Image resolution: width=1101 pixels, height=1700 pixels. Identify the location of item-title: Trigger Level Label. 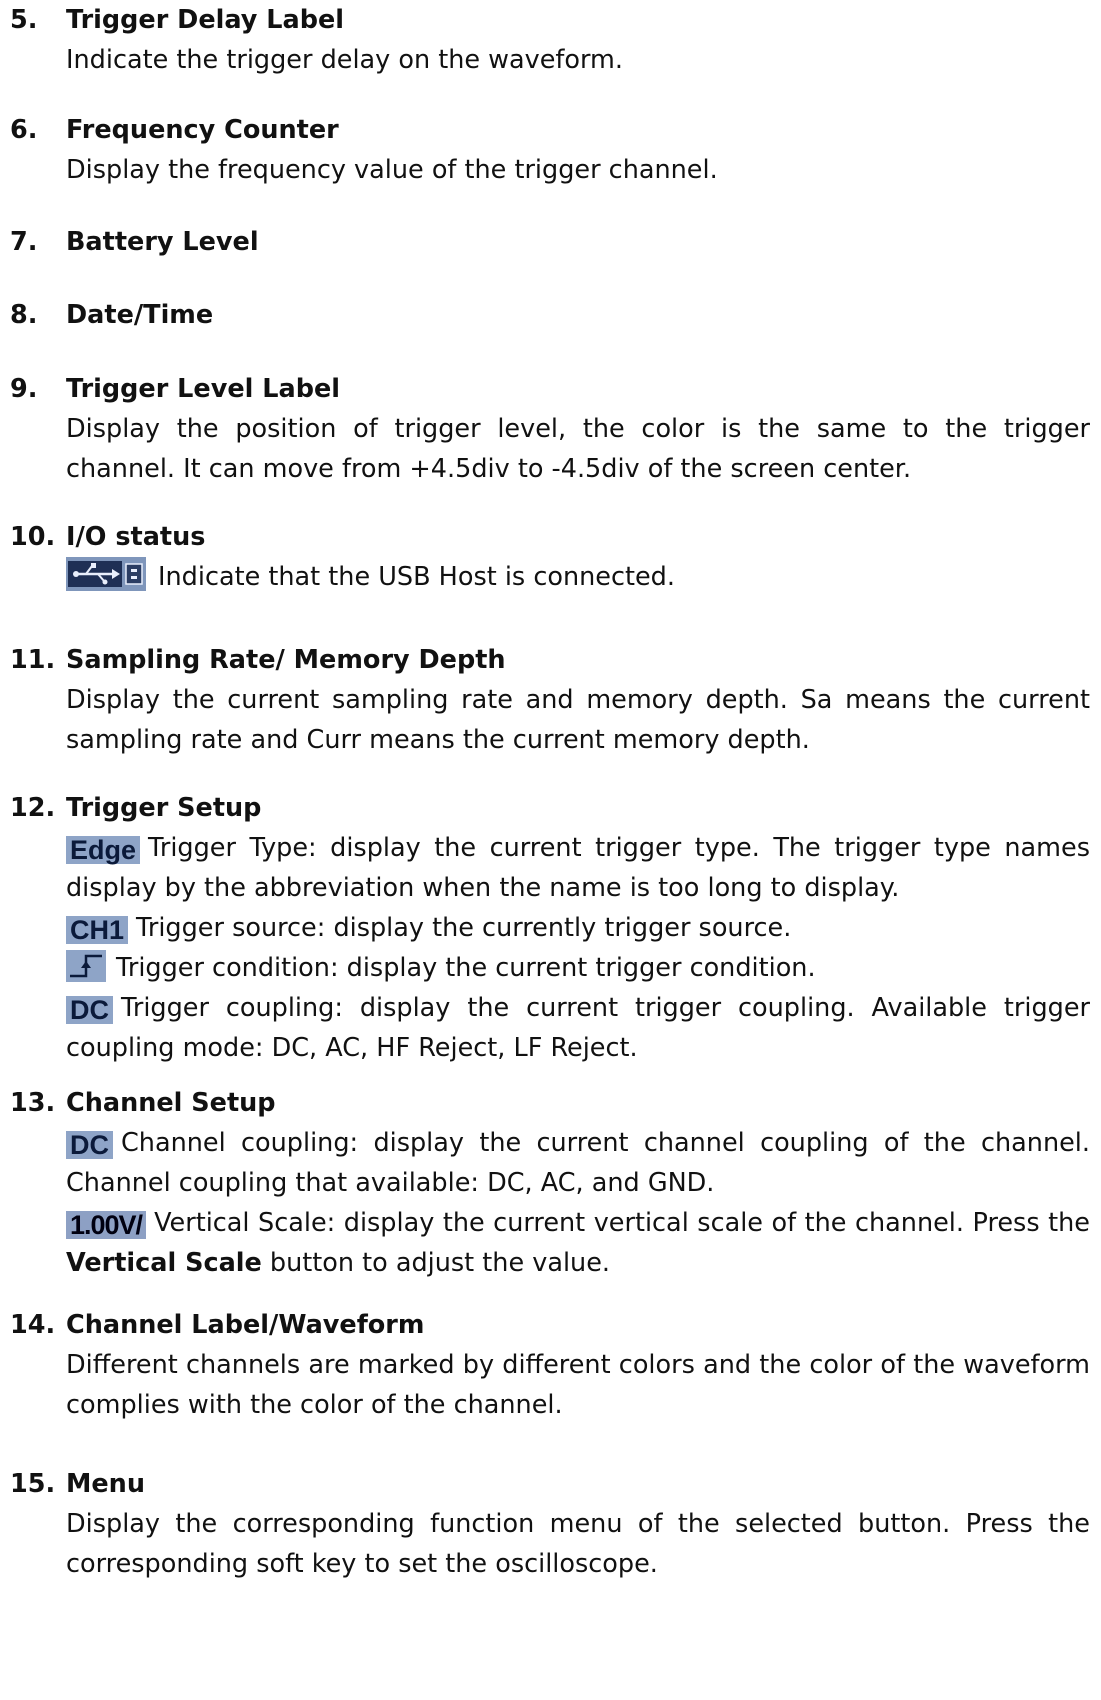
(203, 389).